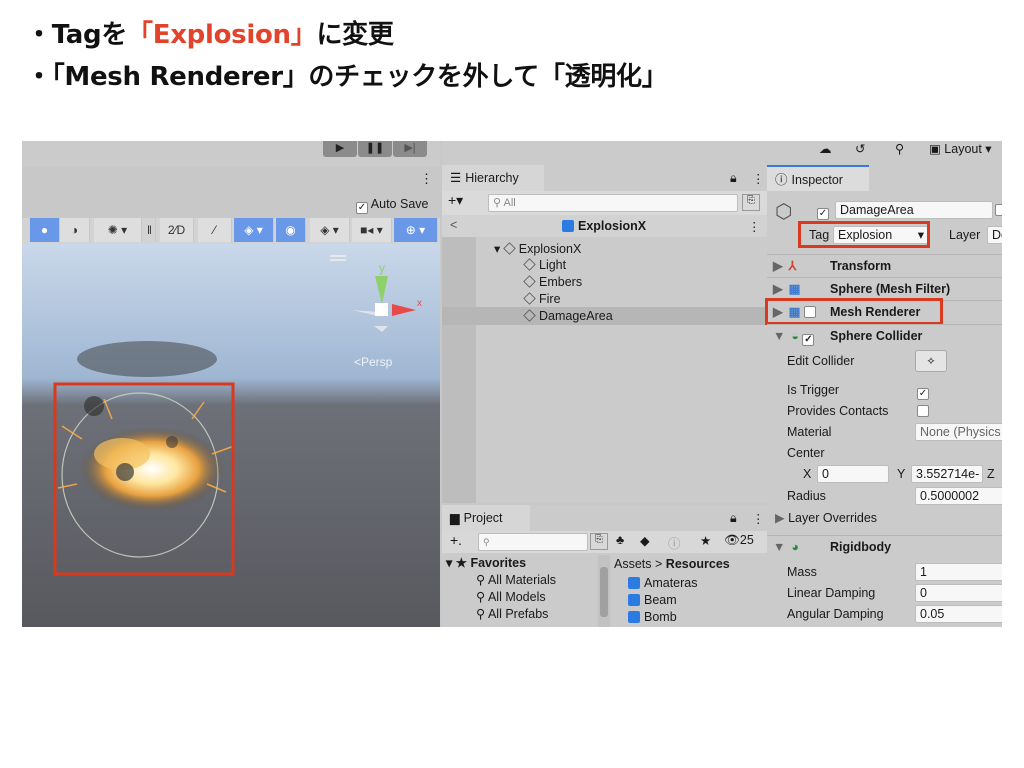 The height and width of the screenshot is (768, 1024). I want to click on hierarchy-item-fire: Fire, so click(542, 299).